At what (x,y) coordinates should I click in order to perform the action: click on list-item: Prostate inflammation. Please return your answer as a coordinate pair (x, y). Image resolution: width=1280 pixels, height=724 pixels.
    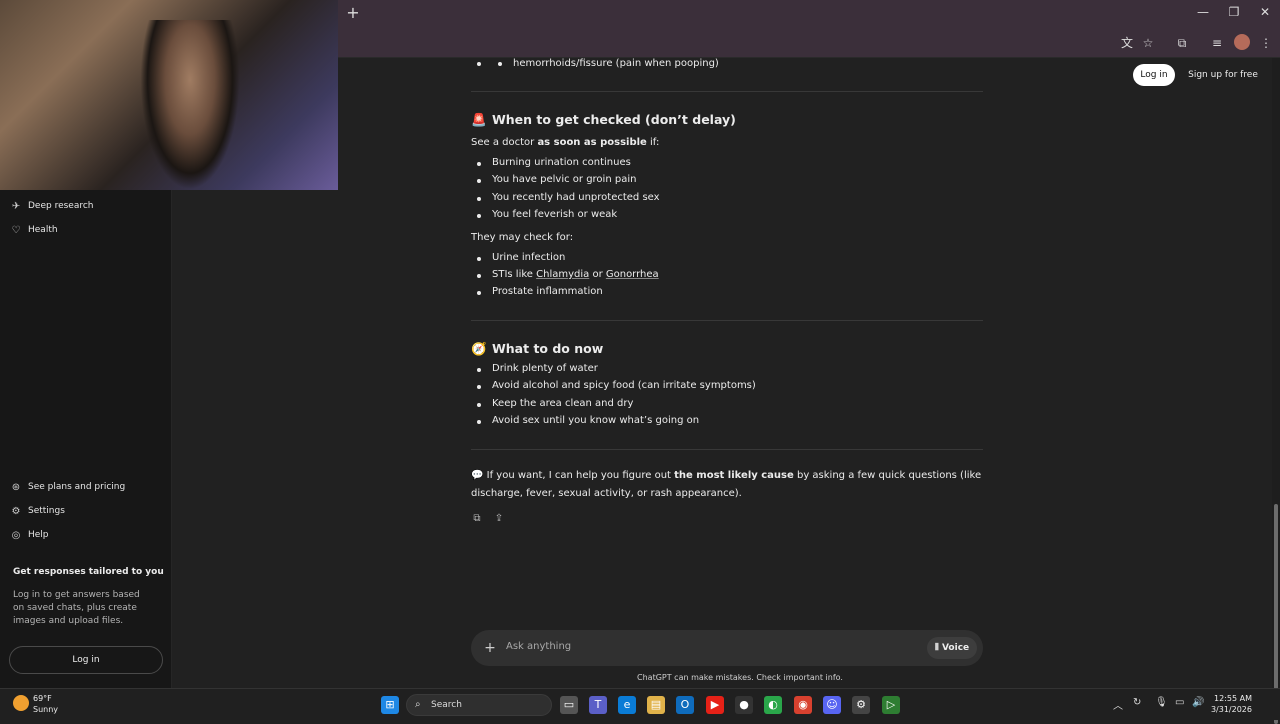
    Looking at the image, I should click on (547, 291).